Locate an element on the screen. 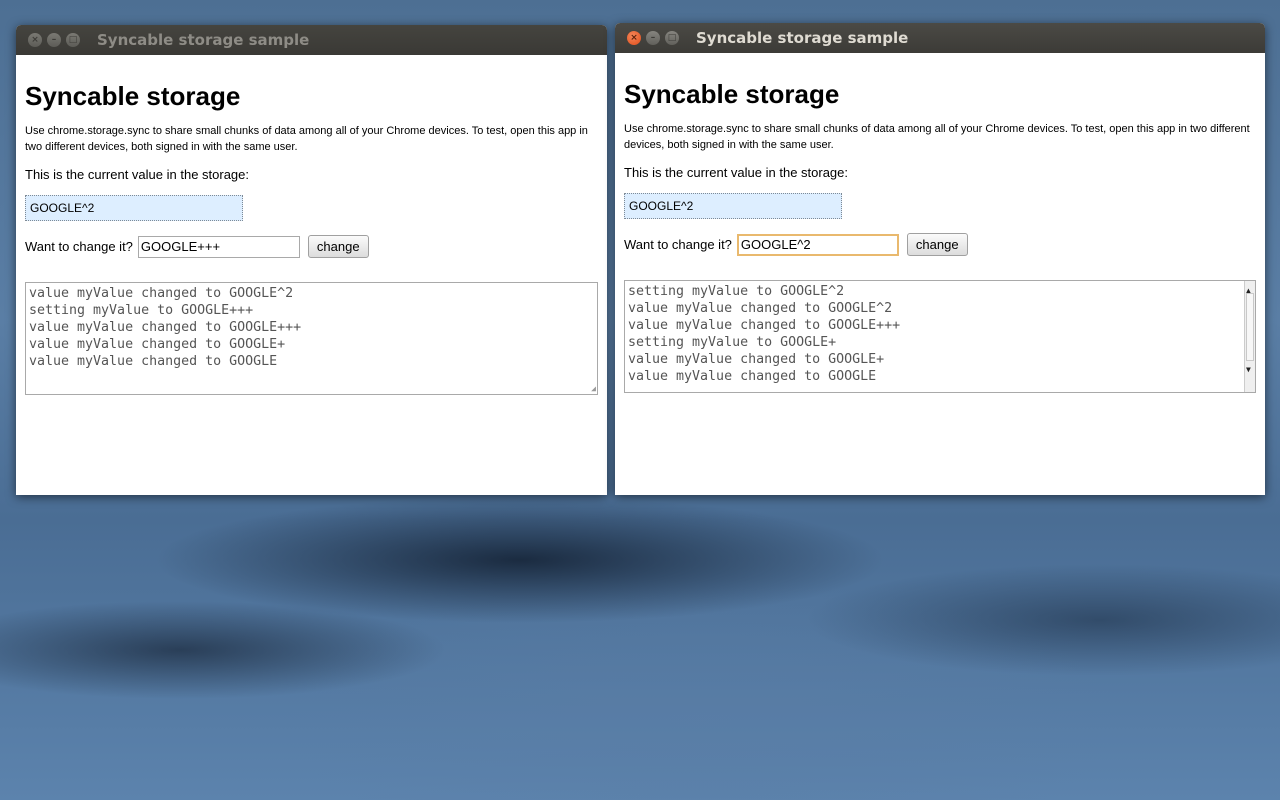 Image resolution: width=1280 pixels, height=800 pixels. scroll-down-arrow-icon: ▼ is located at coordinates (1248, 369).